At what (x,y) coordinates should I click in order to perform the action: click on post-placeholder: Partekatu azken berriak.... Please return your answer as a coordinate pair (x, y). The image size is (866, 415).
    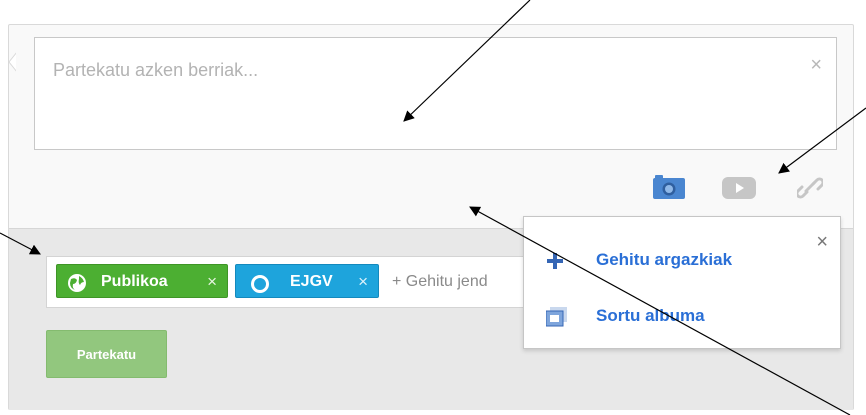
    Looking at the image, I should click on (156, 70).